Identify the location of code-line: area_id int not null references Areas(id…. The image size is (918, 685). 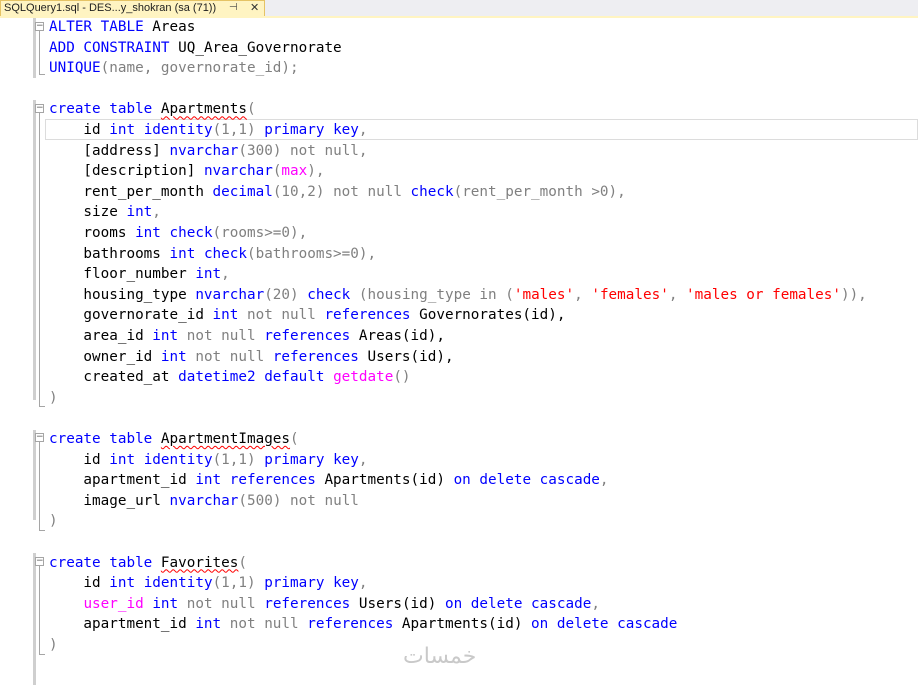
(247, 336).